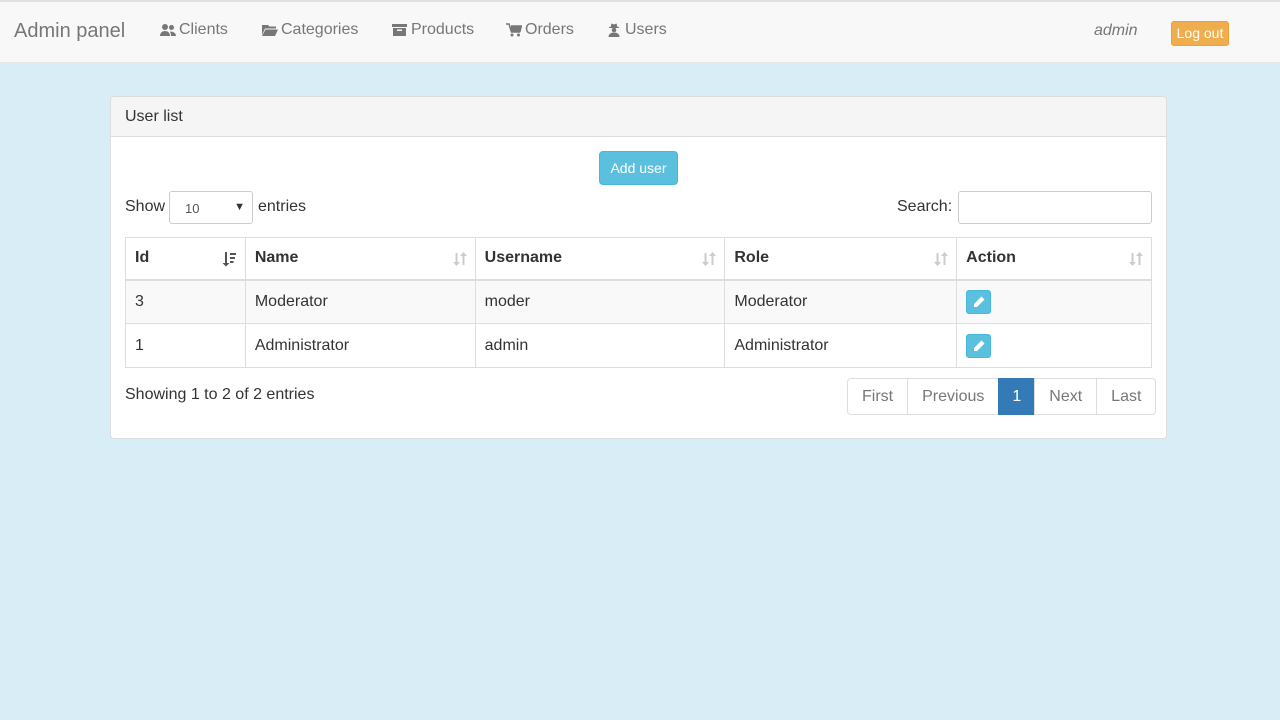 The width and height of the screenshot is (1280, 720). I want to click on cell-role: Moderator, so click(841, 301).